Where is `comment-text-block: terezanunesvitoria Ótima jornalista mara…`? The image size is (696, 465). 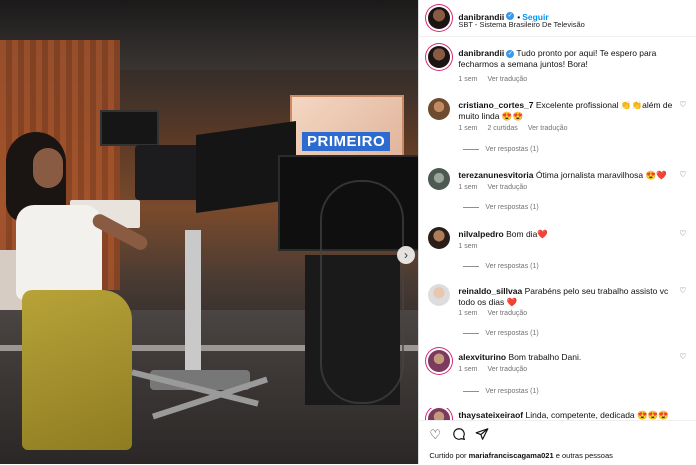
comment-text-block: terezanunesvitoria Ótima jornalista mara… is located at coordinates (572, 175).